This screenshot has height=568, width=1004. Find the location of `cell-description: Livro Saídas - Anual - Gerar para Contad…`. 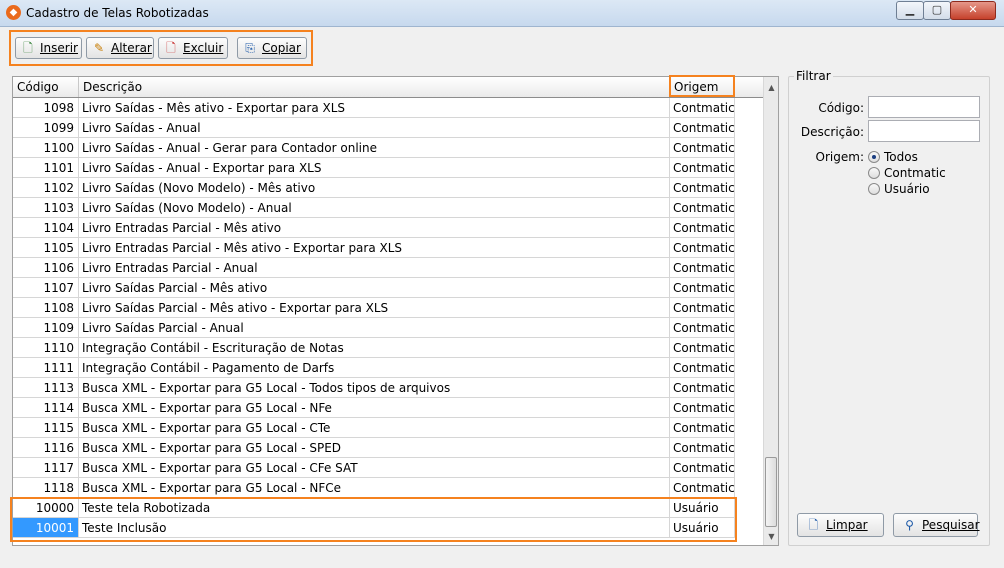

cell-description: Livro Saídas - Anual - Gerar para Contad… is located at coordinates (374, 147).